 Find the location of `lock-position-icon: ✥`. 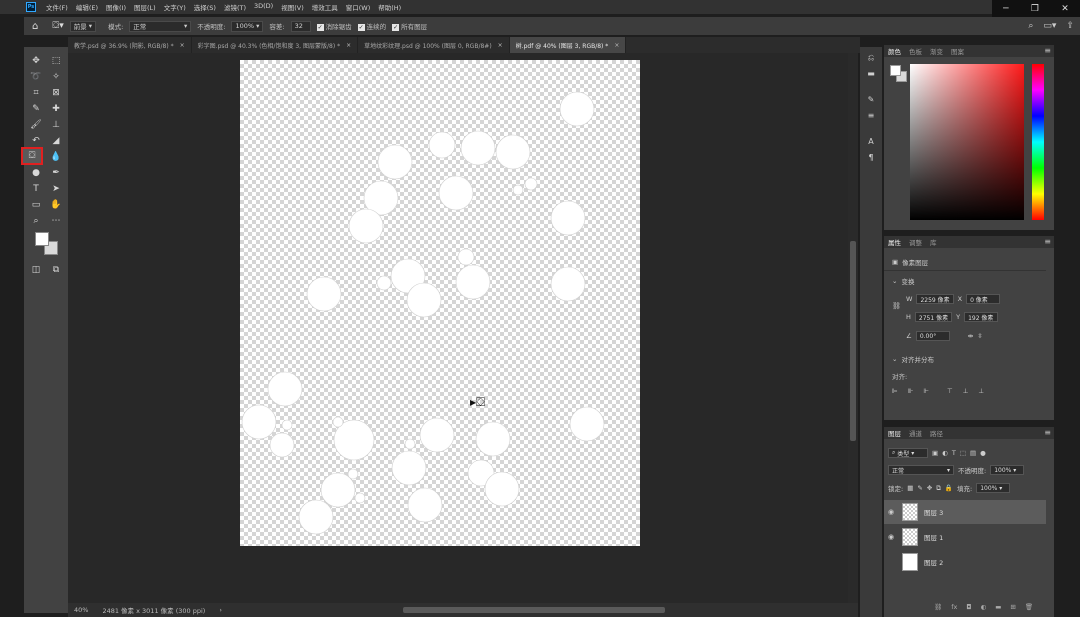

lock-position-icon: ✥ is located at coordinates (929, 488).